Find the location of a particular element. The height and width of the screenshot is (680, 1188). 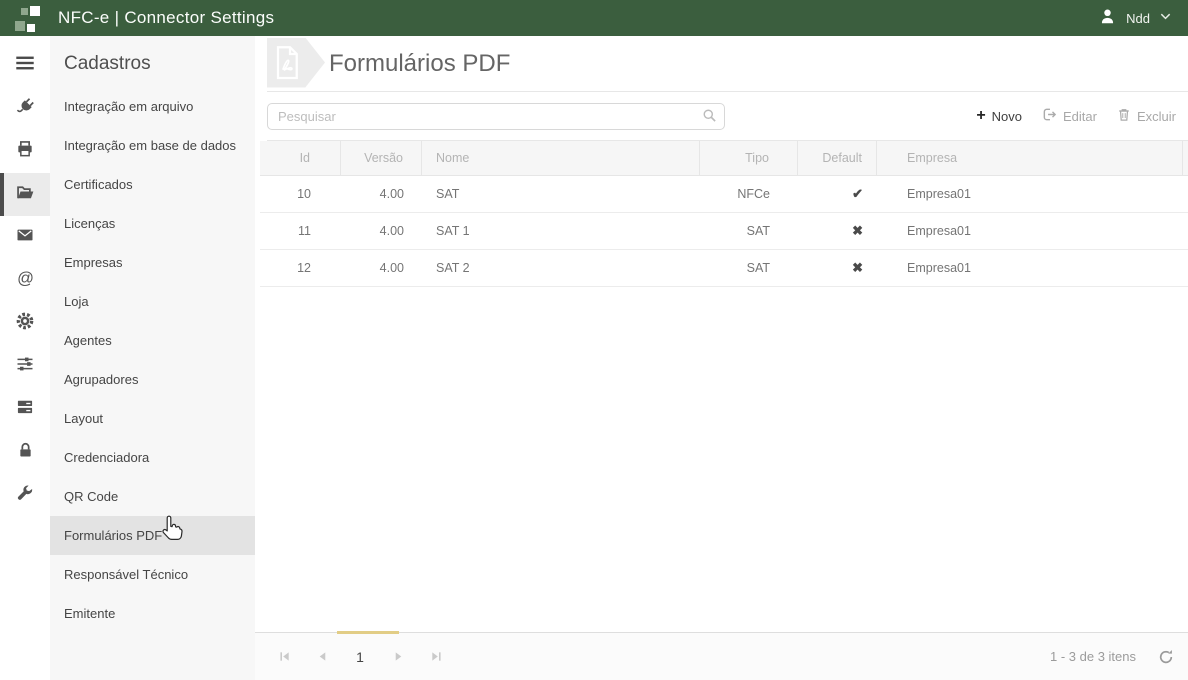

column-header-default: Default is located at coordinates (837, 158).